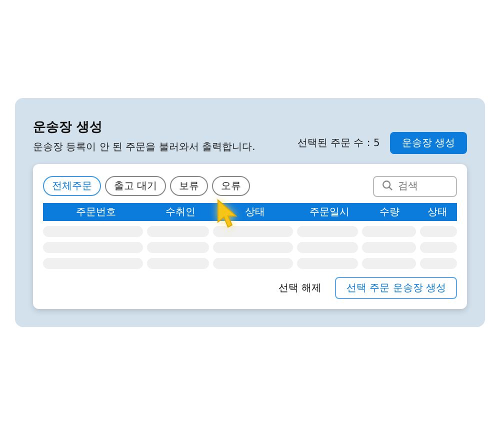 Image resolution: width=500 pixels, height=430 pixels. I want to click on clear-selection-button: 선택 해제, so click(300, 288).